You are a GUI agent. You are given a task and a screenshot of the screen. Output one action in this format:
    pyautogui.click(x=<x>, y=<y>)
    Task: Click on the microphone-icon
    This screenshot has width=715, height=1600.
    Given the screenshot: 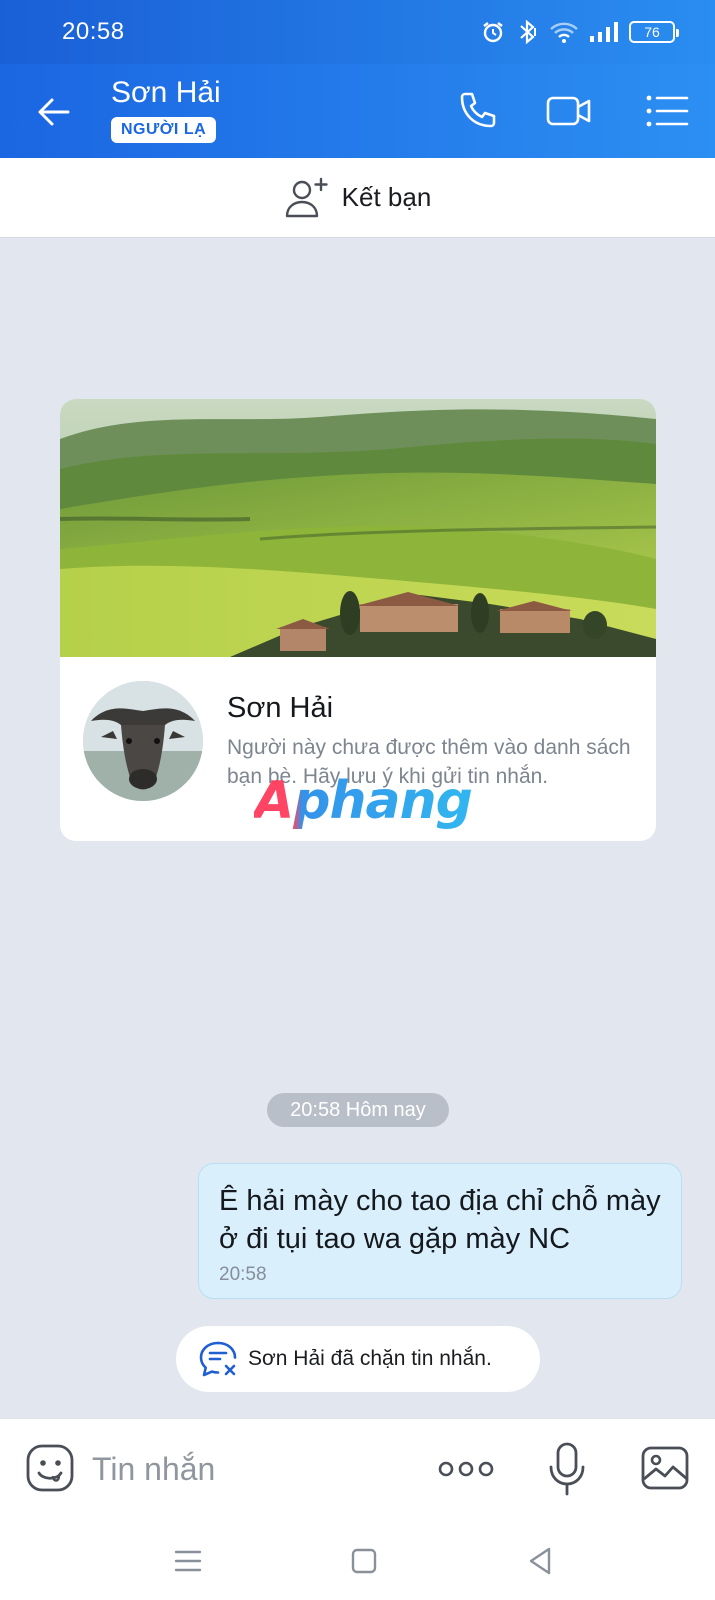 What is the action you would take?
    pyautogui.click(x=567, y=1469)
    